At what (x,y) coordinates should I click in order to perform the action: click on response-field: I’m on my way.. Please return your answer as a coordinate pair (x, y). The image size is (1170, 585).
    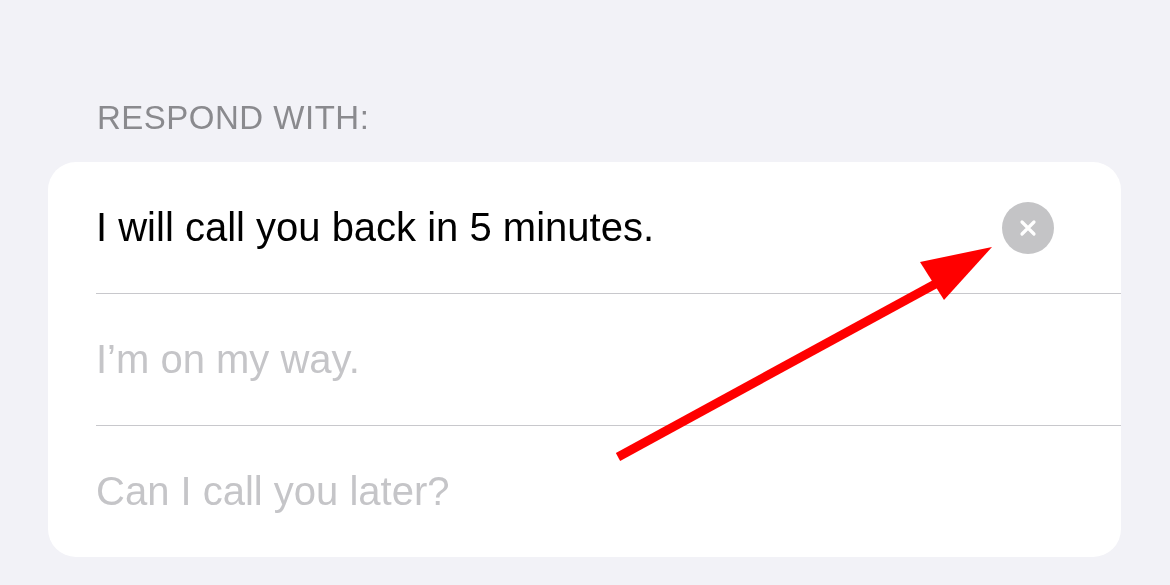
    Looking at the image, I should click on (575, 359).